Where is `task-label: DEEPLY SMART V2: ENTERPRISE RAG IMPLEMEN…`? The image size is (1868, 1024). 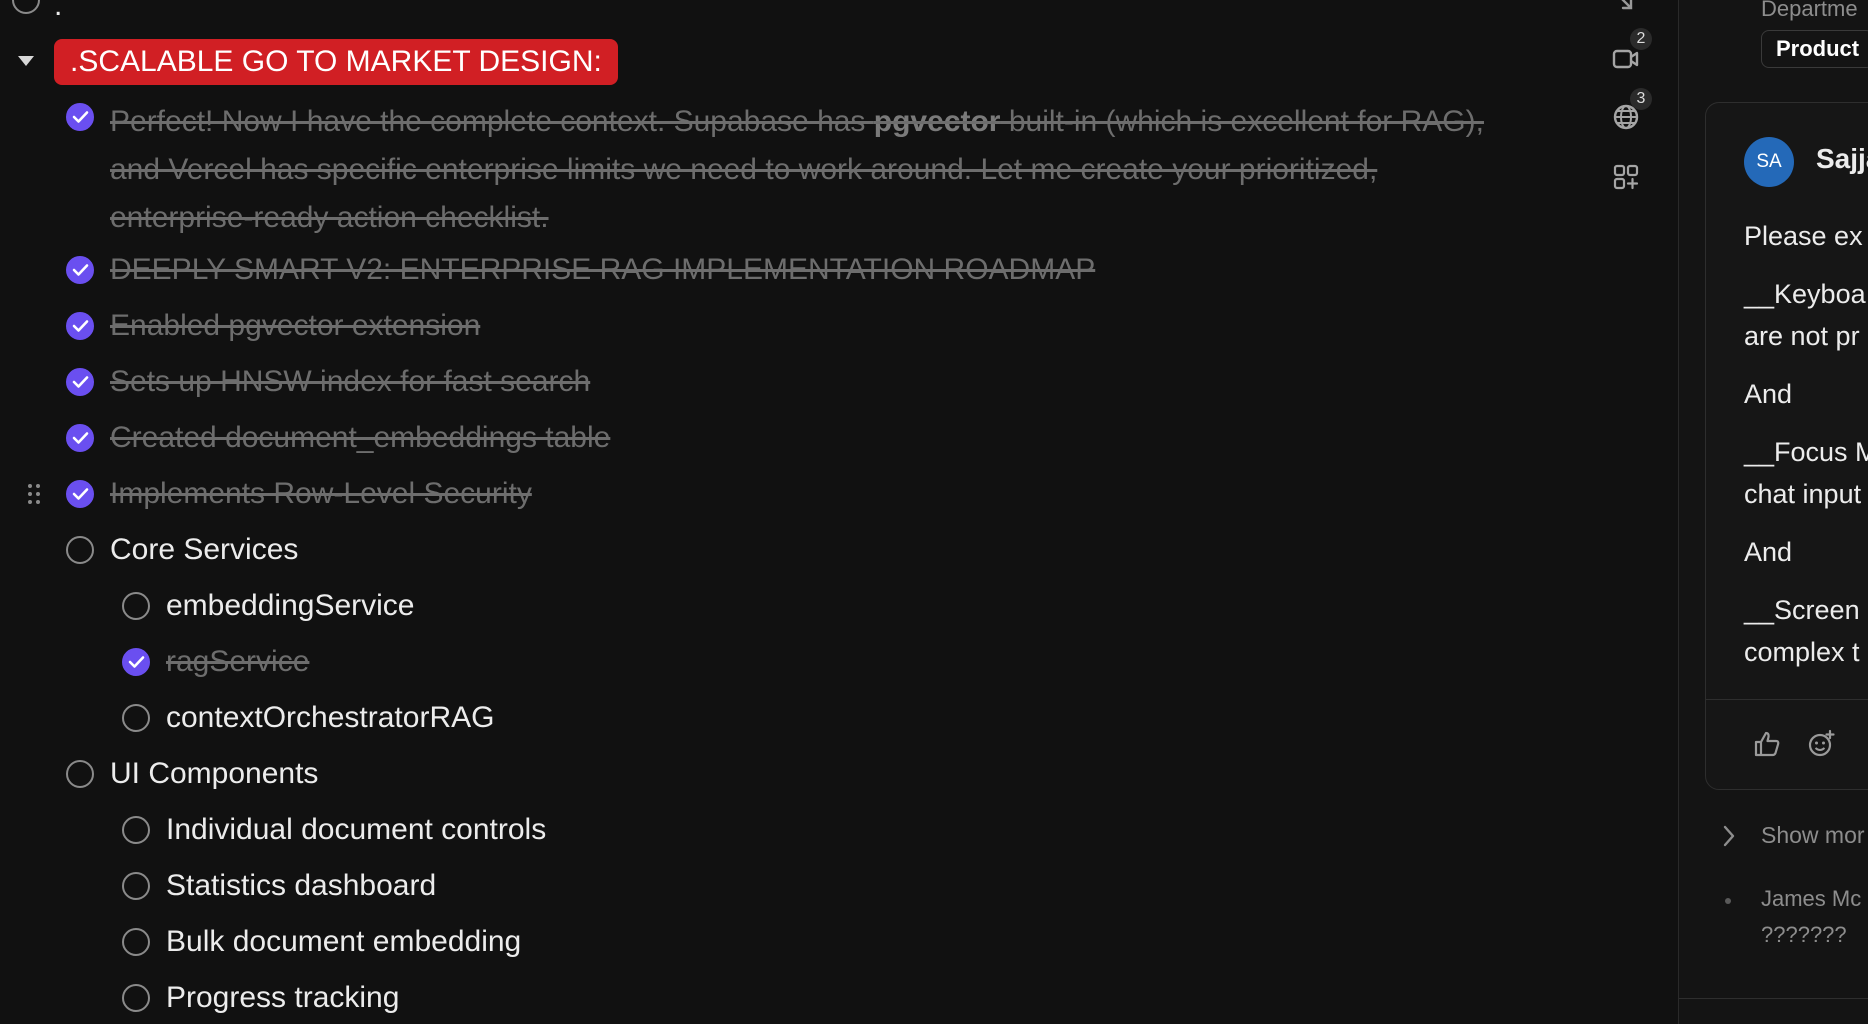 task-label: DEEPLY SMART V2: ENTERPRISE RAG IMPLEMEN… is located at coordinates (602, 270).